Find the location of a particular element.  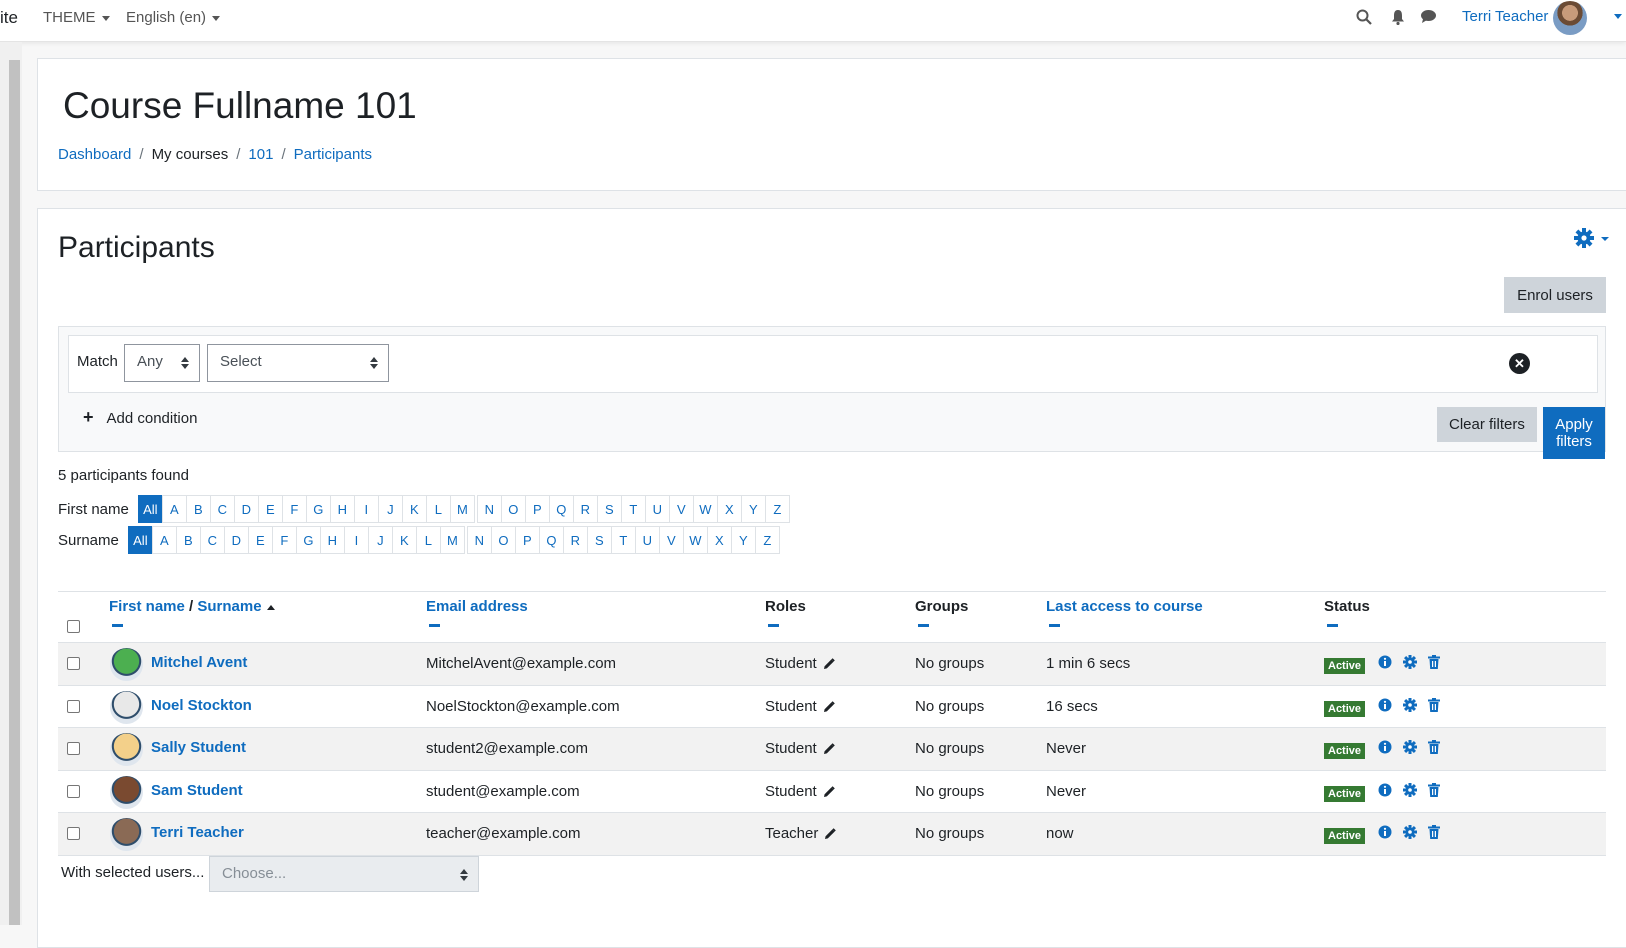

clear-filters-button: Clear filters is located at coordinates (1487, 424).